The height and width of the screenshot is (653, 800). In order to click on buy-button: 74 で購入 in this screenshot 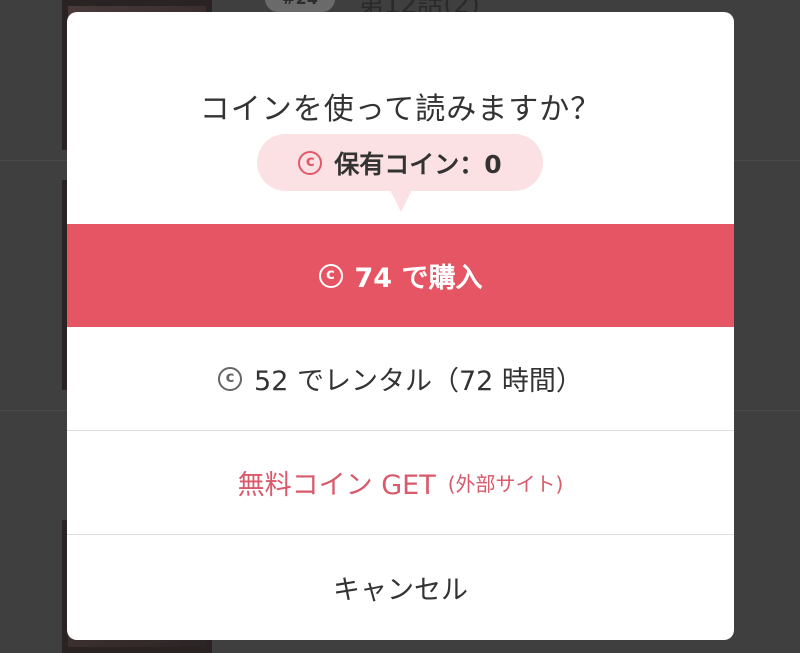, I will do `click(400, 275)`.